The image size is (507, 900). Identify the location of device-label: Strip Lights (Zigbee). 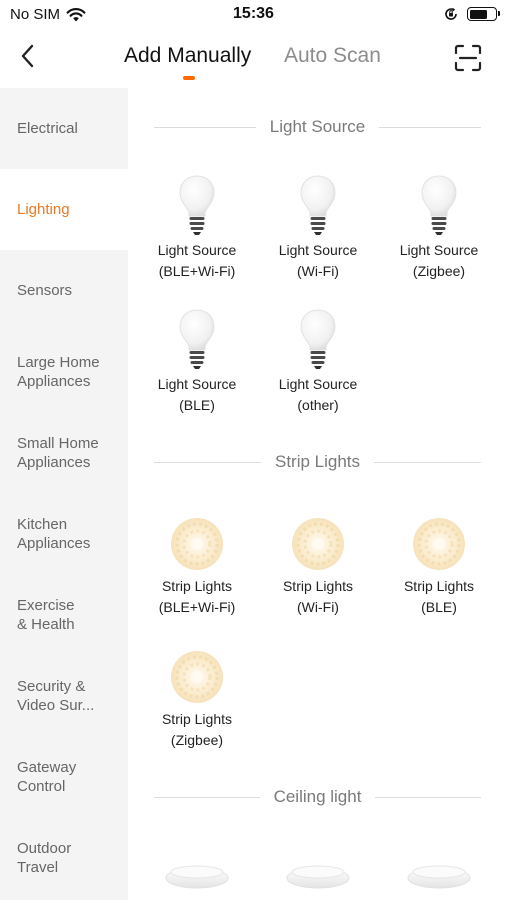
(197, 729).